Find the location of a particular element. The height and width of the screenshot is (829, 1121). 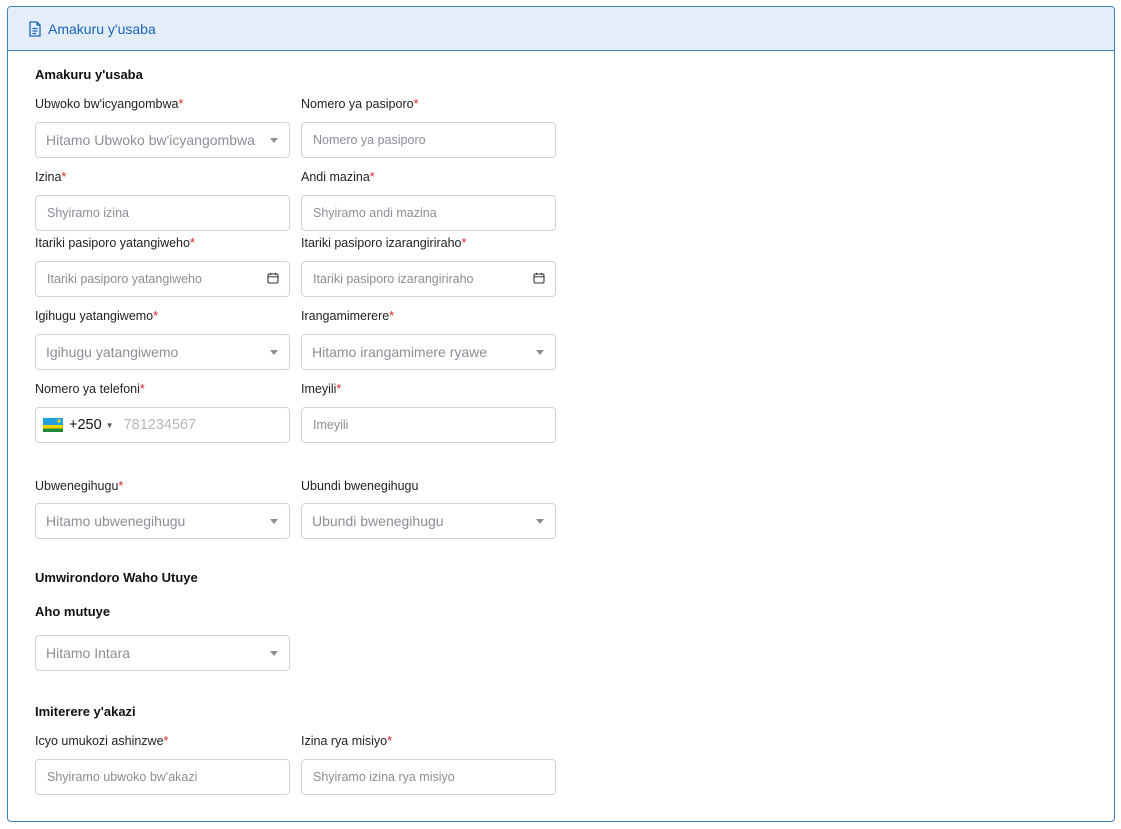

first-name-label: Izina* is located at coordinates (51, 177).